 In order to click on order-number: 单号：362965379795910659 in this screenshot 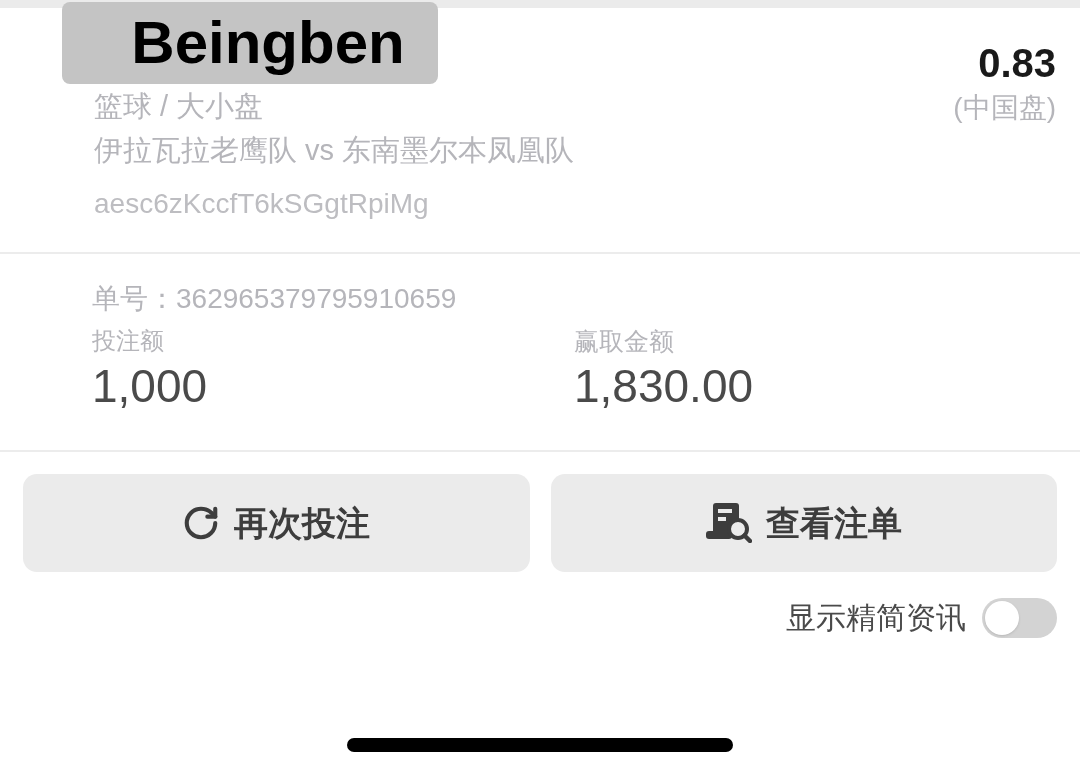, I will do `click(274, 299)`.